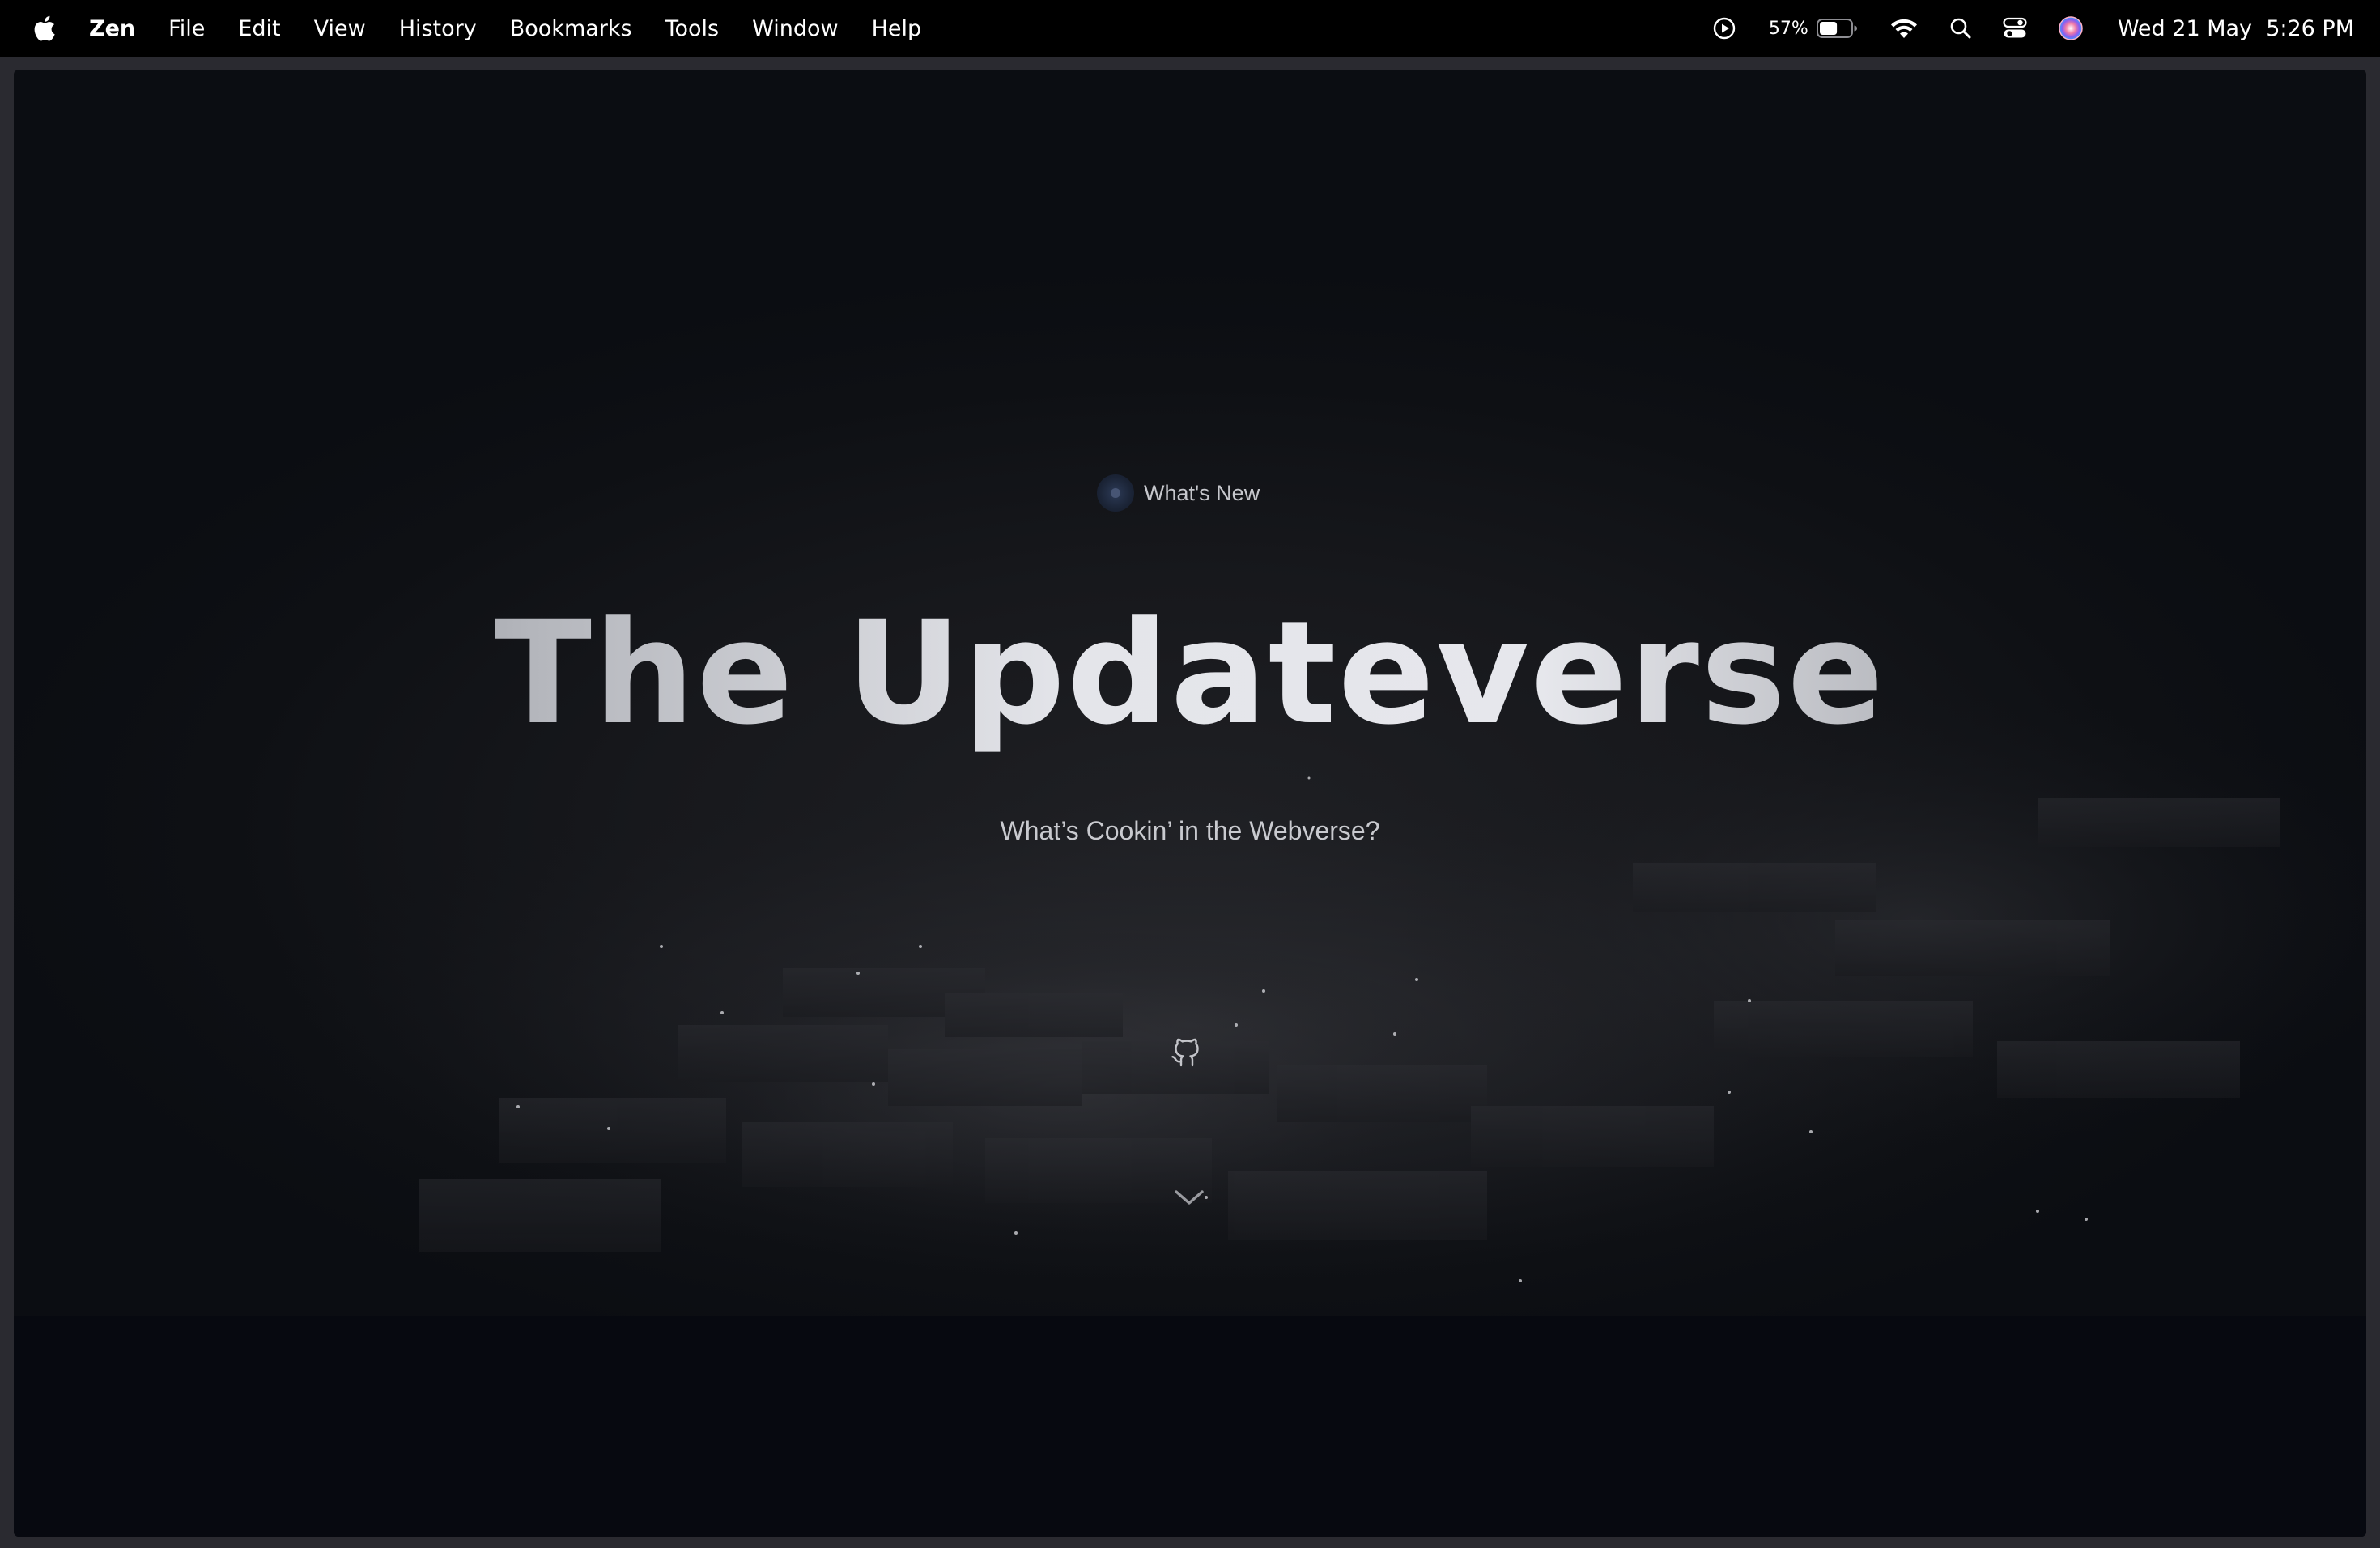 The image size is (2380, 1548). What do you see at coordinates (438, 29) in the screenshot?
I see `menu-history: History` at bounding box center [438, 29].